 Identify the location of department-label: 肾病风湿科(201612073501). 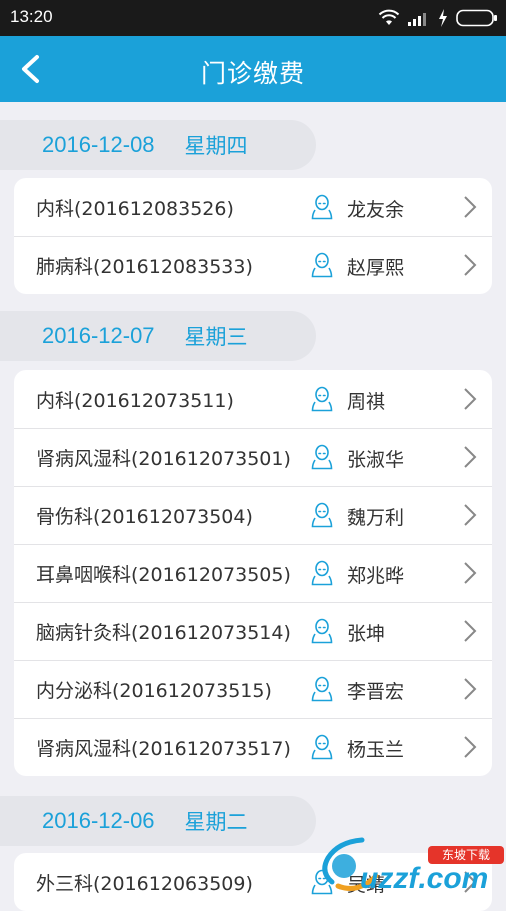
(163, 459).